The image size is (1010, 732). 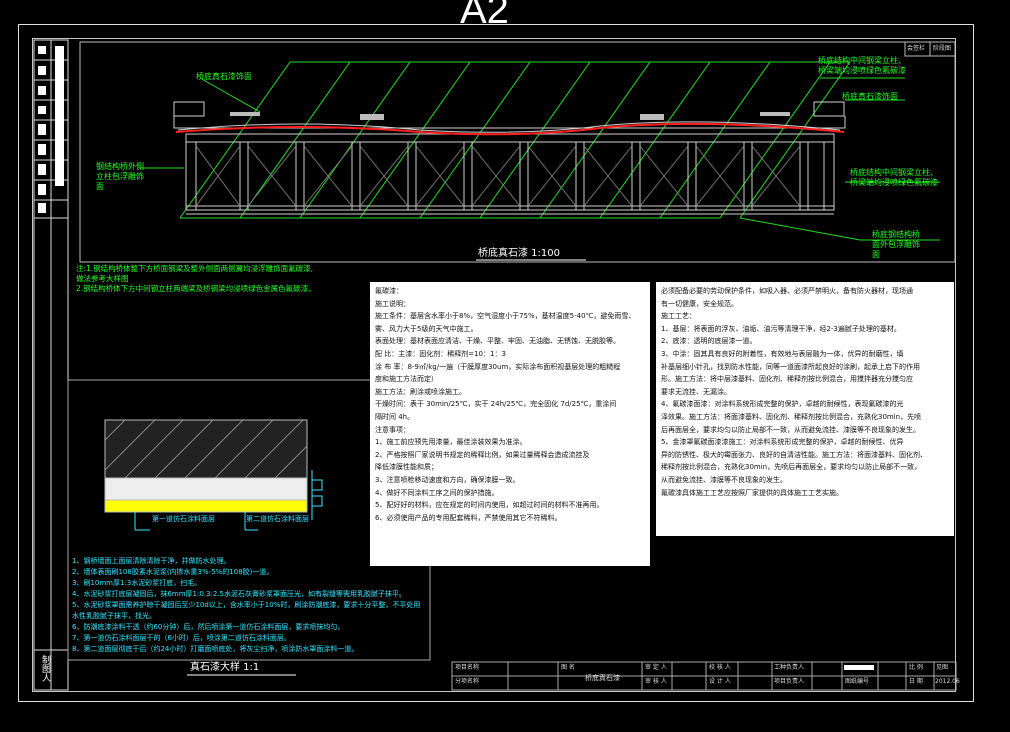 I want to click on bridge-diagonals, so click(x=498, y=176).